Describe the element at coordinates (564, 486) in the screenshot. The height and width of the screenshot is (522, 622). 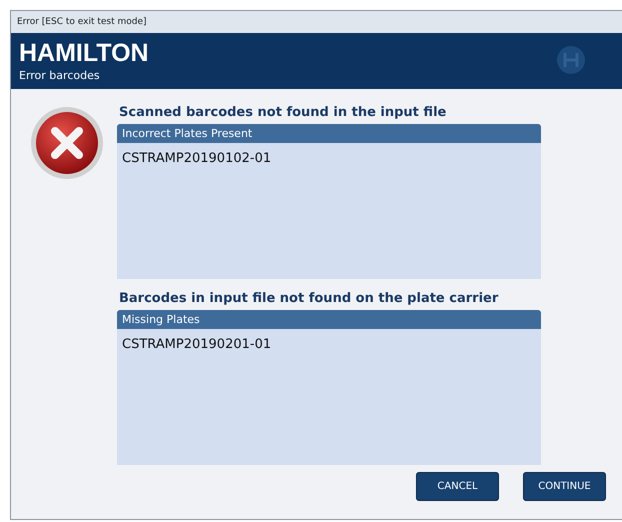
I see `continue-button: CONTINUE` at that location.